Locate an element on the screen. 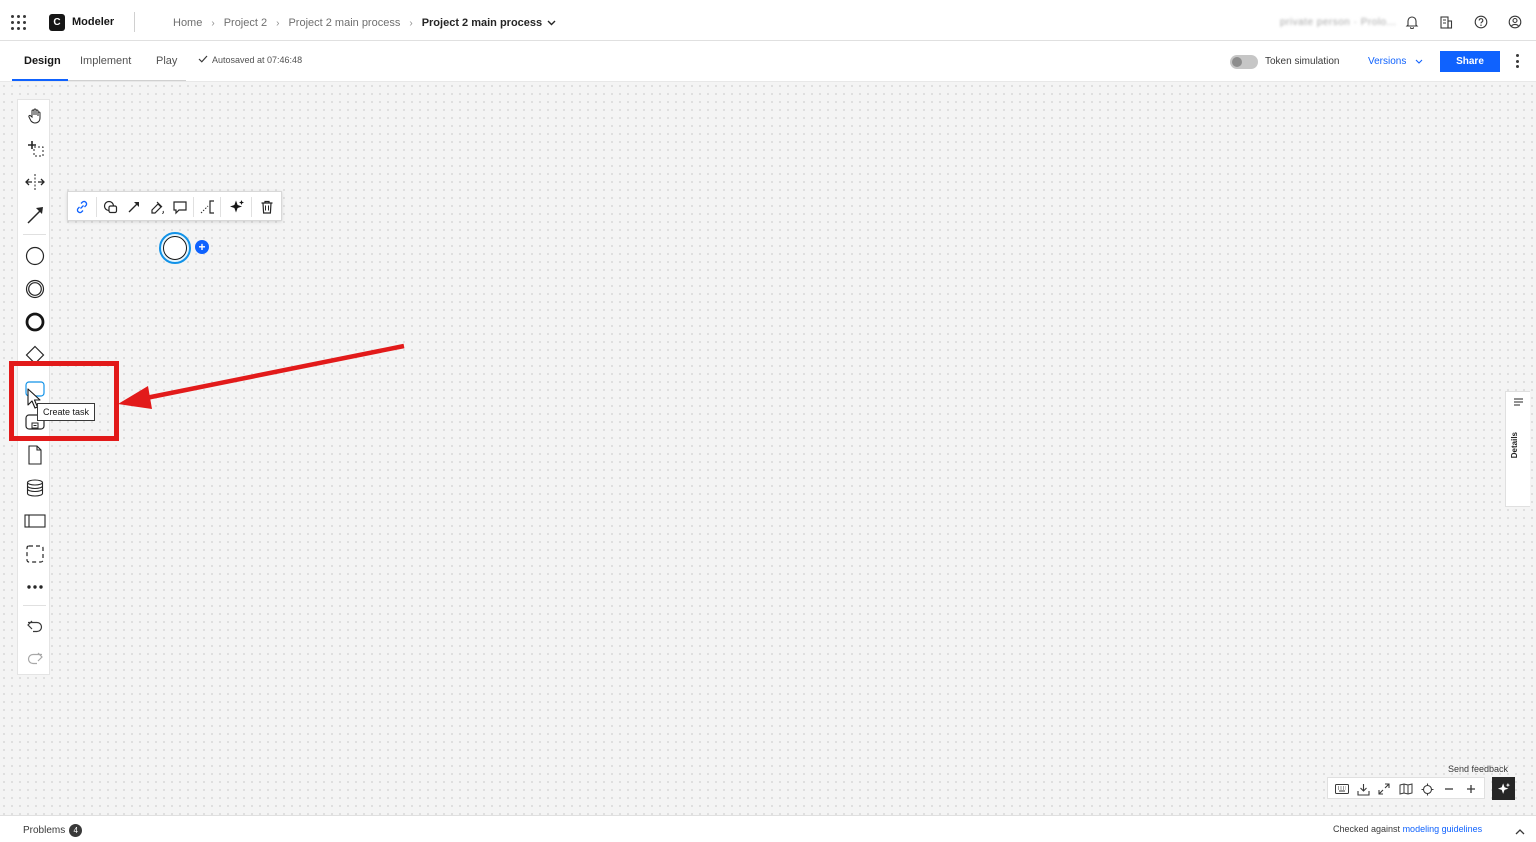 This screenshot has height=842, width=1536. panel-menu-icon is located at coordinates (1518, 402).